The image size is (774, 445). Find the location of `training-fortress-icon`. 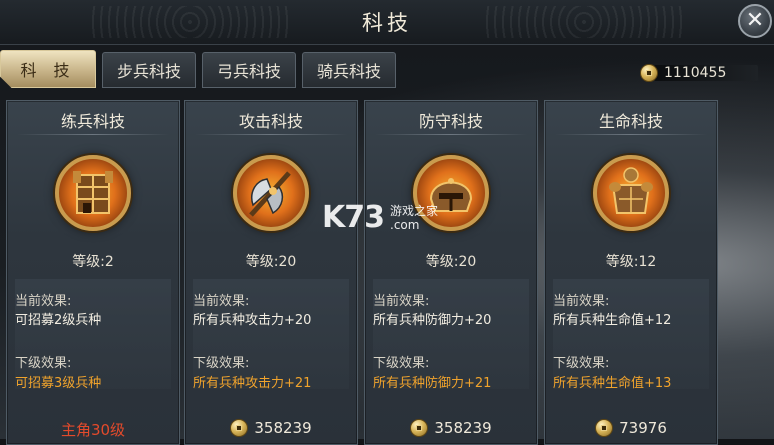

training-fortress-icon is located at coordinates (93, 193).